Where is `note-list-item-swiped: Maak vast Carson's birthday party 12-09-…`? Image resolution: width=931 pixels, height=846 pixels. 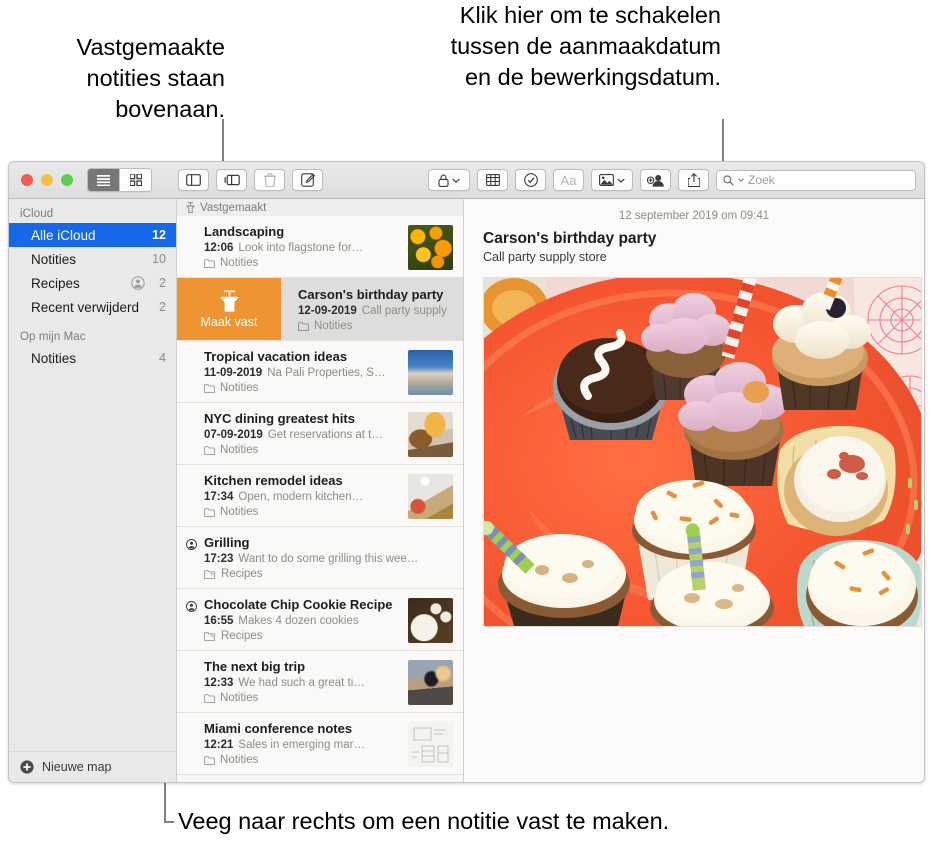 note-list-item-swiped: Maak vast Carson's birthday party 12-09-… is located at coordinates (320, 309).